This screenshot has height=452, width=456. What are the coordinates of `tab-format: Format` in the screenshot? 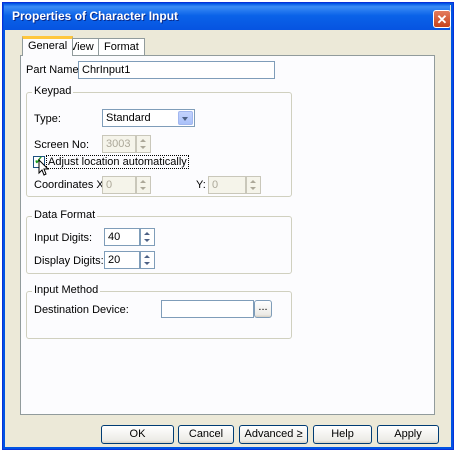 It's located at (121, 47).